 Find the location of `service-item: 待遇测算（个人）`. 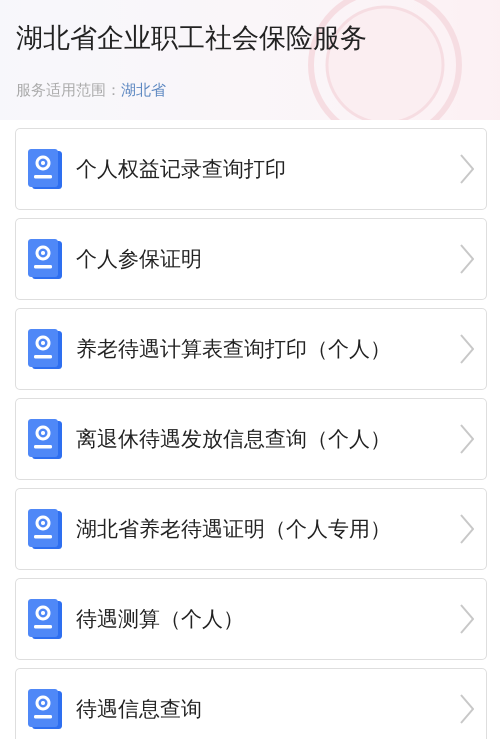

service-item: 待遇测算（个人） is located at coordinates (251, 619).